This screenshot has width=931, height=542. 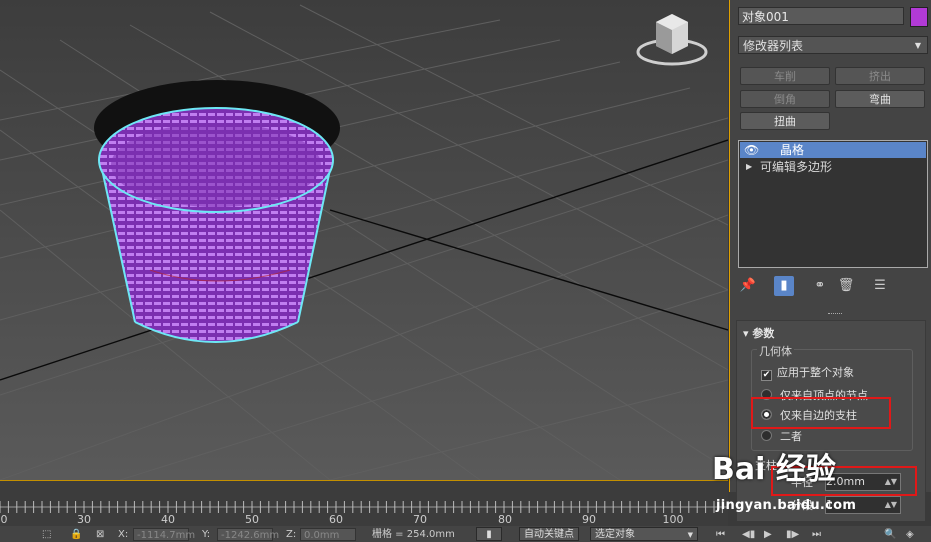 What do you see at coordinates (816, 534) in the screenshot?
I see `go-to-end-icon: ⏭` at bounding box center [816, 534].